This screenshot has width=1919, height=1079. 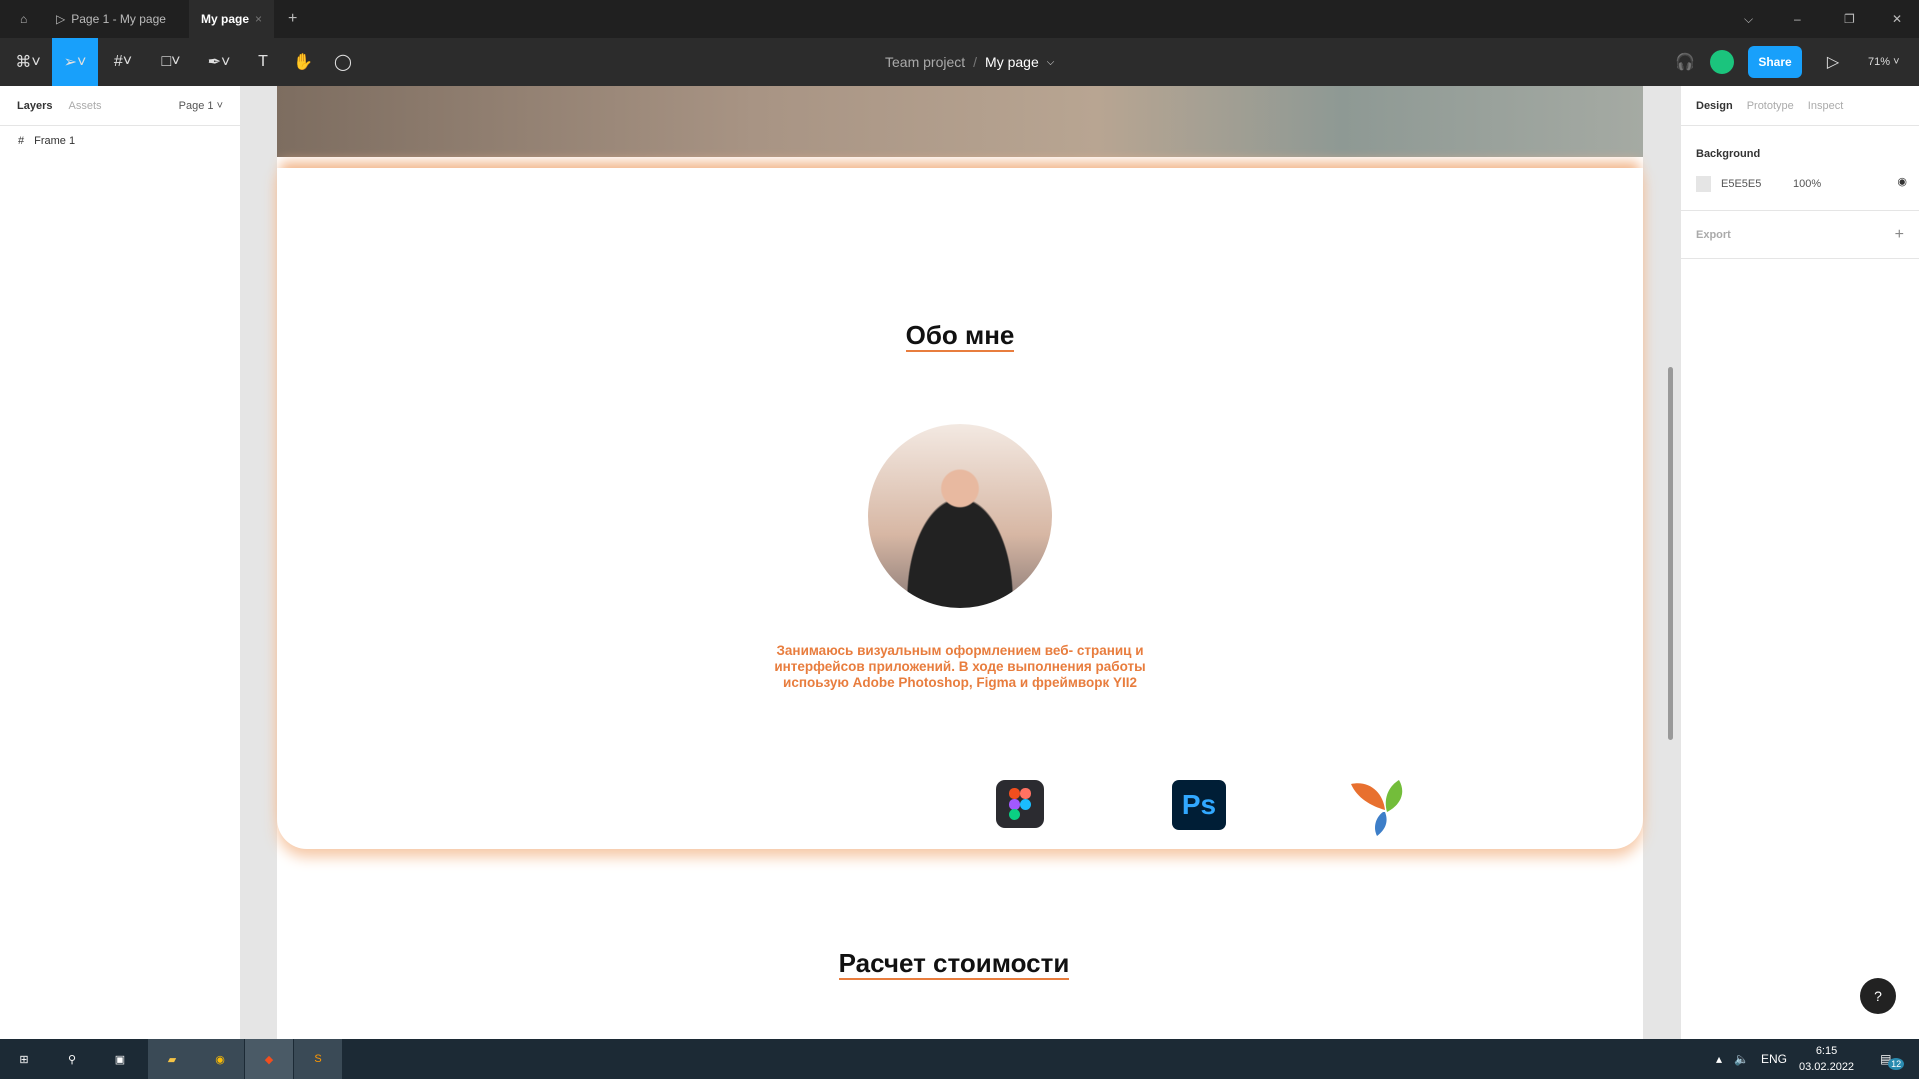 I want to click on close-window-button: ✕, so click(x=1897, y=19).